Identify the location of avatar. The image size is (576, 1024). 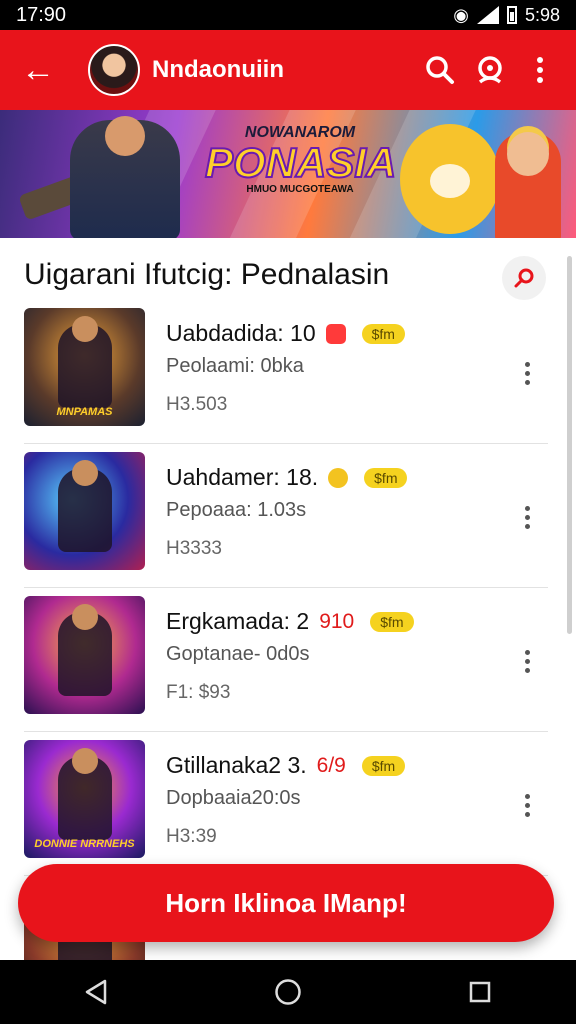
(114, 70).